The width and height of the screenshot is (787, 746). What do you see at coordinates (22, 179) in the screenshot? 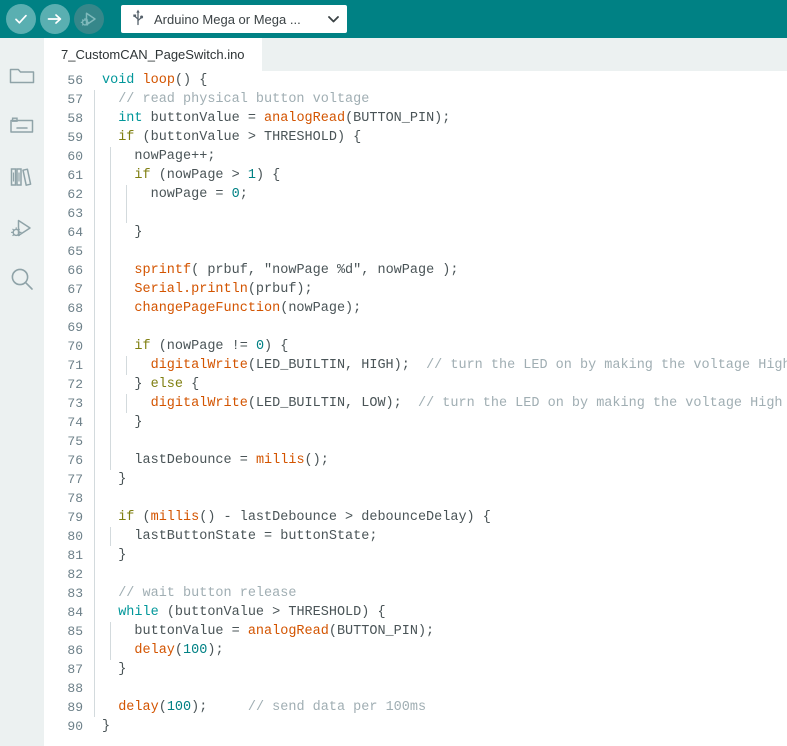
I see `sidebar-item-library-manager` at bounding box center [22, 179].